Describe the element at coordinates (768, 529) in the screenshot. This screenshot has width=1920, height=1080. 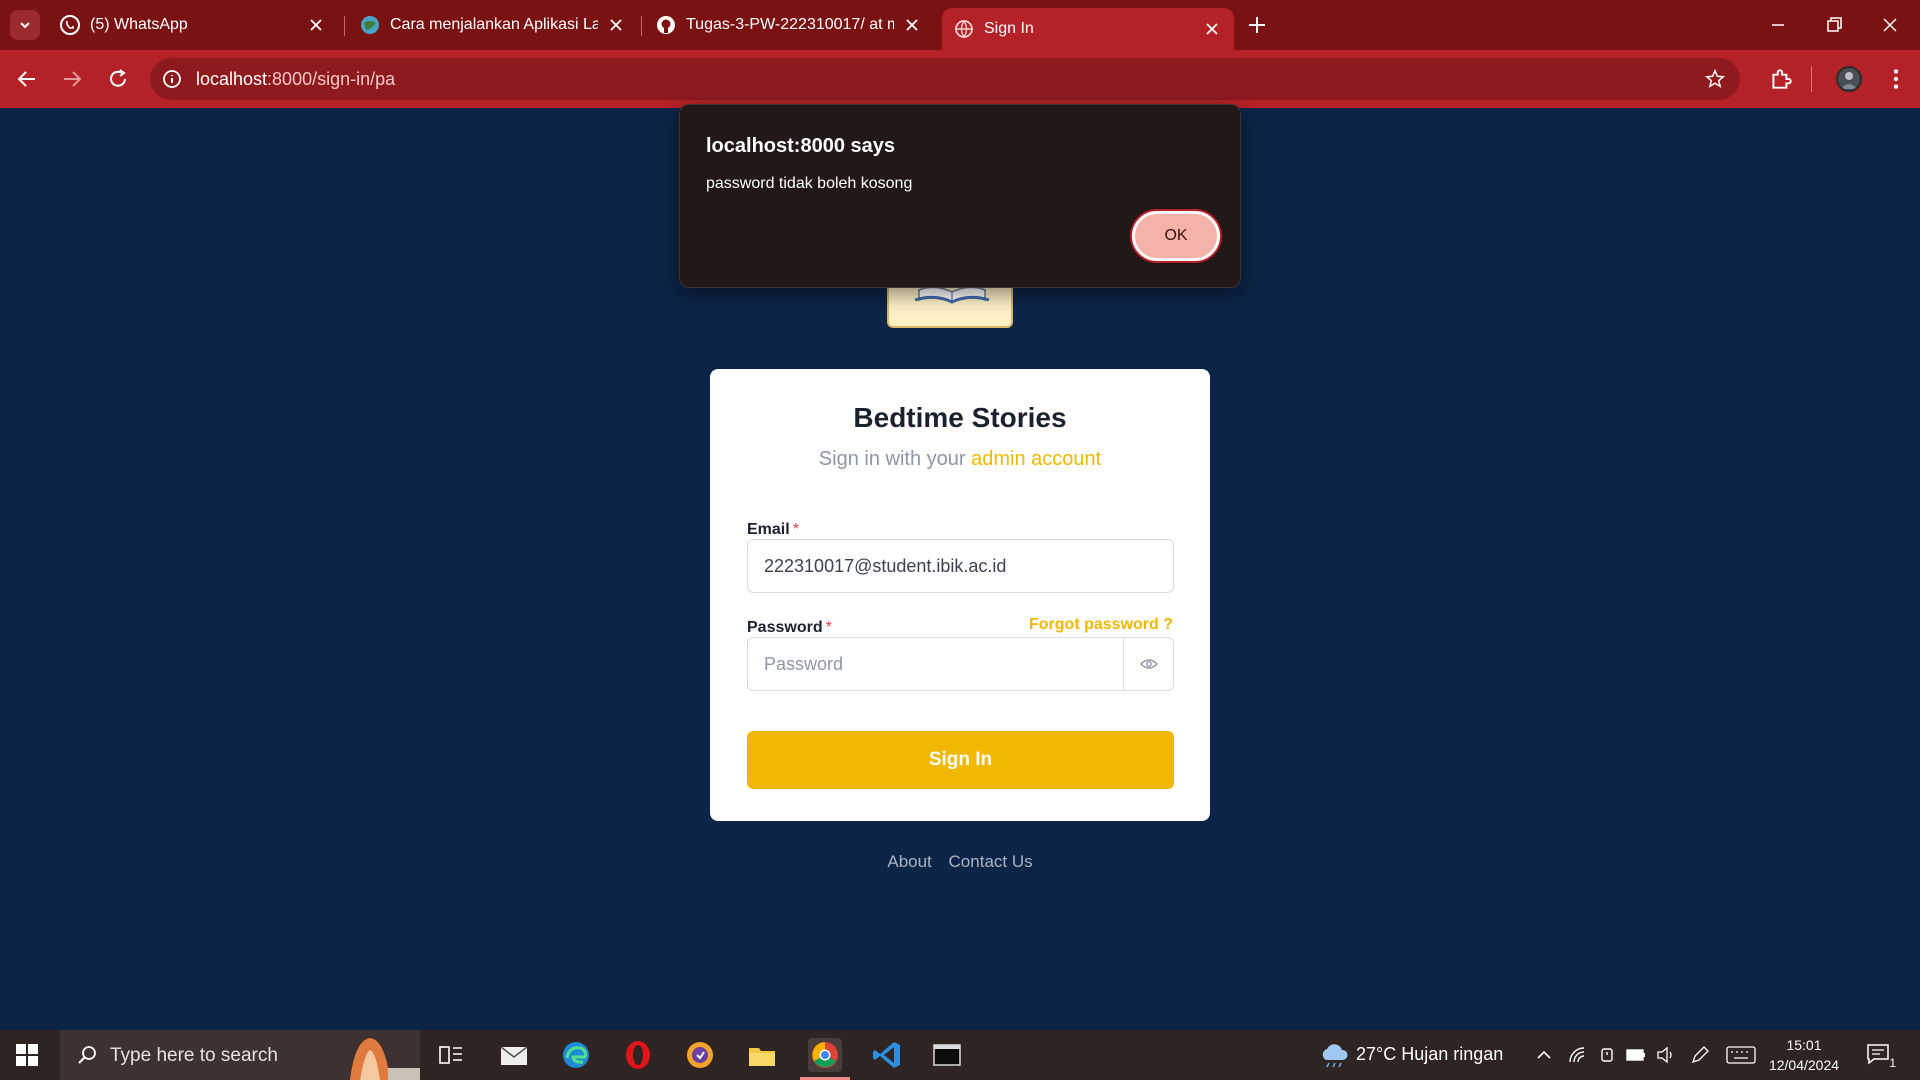
I see `email-label-text: Email` at that location.